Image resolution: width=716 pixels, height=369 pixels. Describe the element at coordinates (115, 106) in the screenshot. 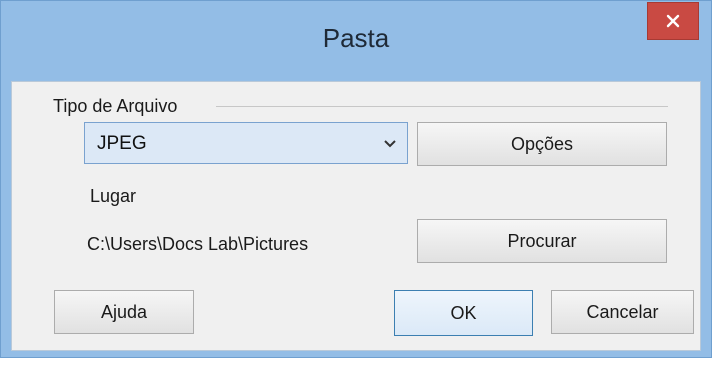

I see `file-type-group-label: Tipo de Arquivo` at that location.